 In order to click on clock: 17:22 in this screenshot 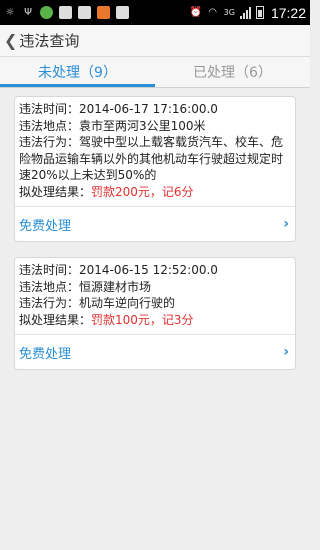, I will do `click(288, 12)`.